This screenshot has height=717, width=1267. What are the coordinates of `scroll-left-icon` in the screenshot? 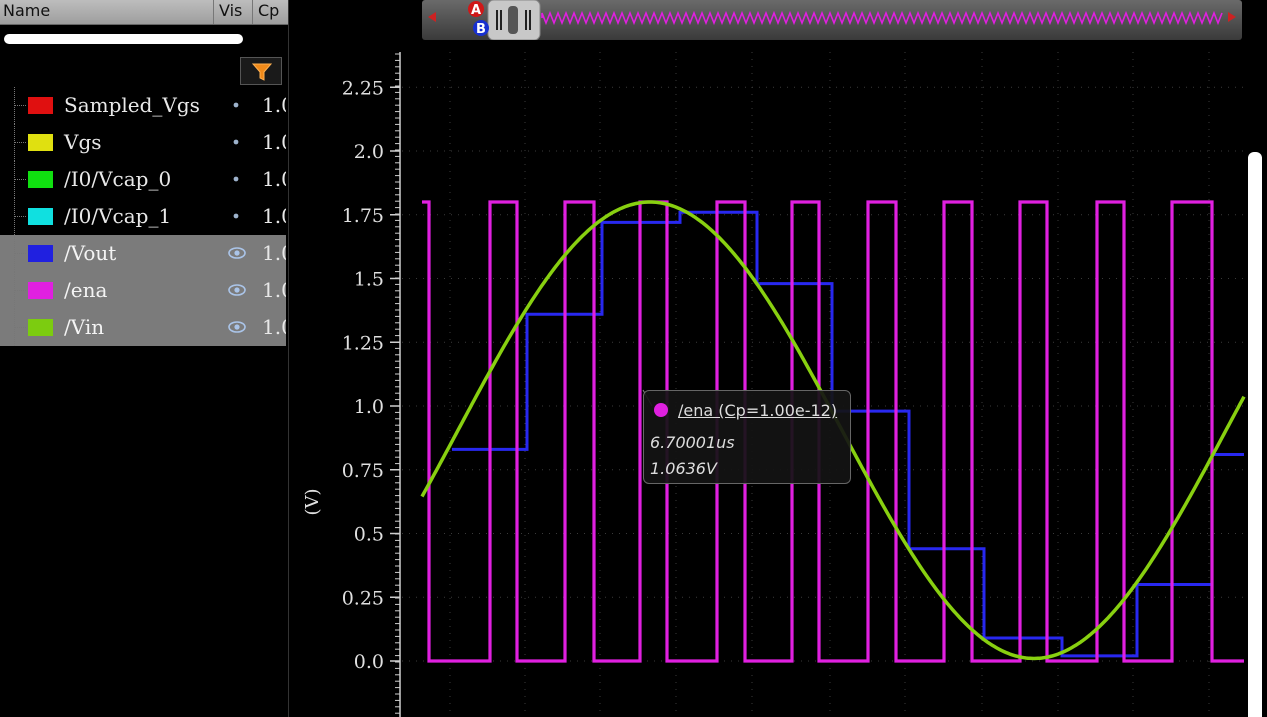 It's located at (432, 17).